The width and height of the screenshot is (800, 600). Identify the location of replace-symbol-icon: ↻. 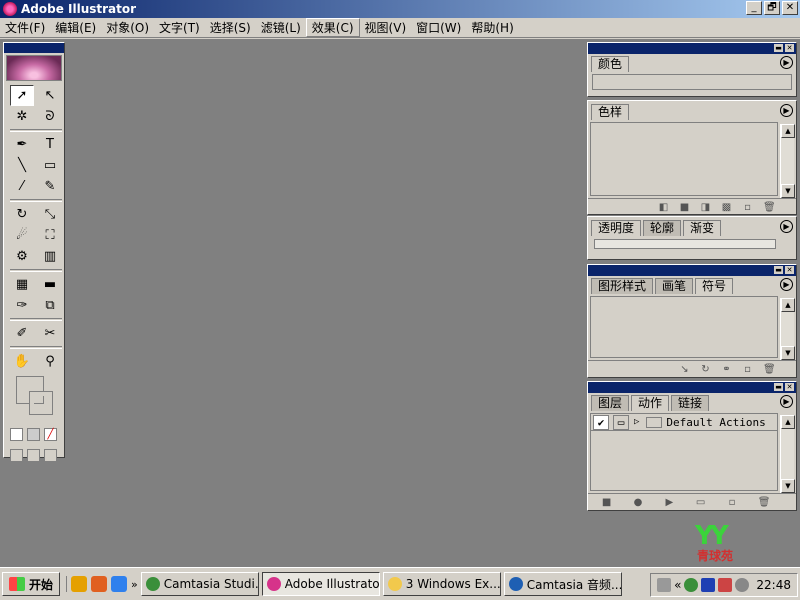
(705, 369).